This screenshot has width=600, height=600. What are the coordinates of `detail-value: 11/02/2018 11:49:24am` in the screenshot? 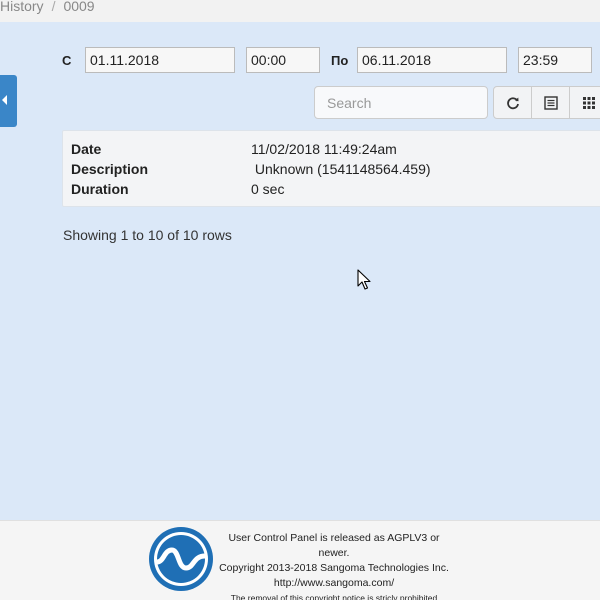 It's located at (324, 149).